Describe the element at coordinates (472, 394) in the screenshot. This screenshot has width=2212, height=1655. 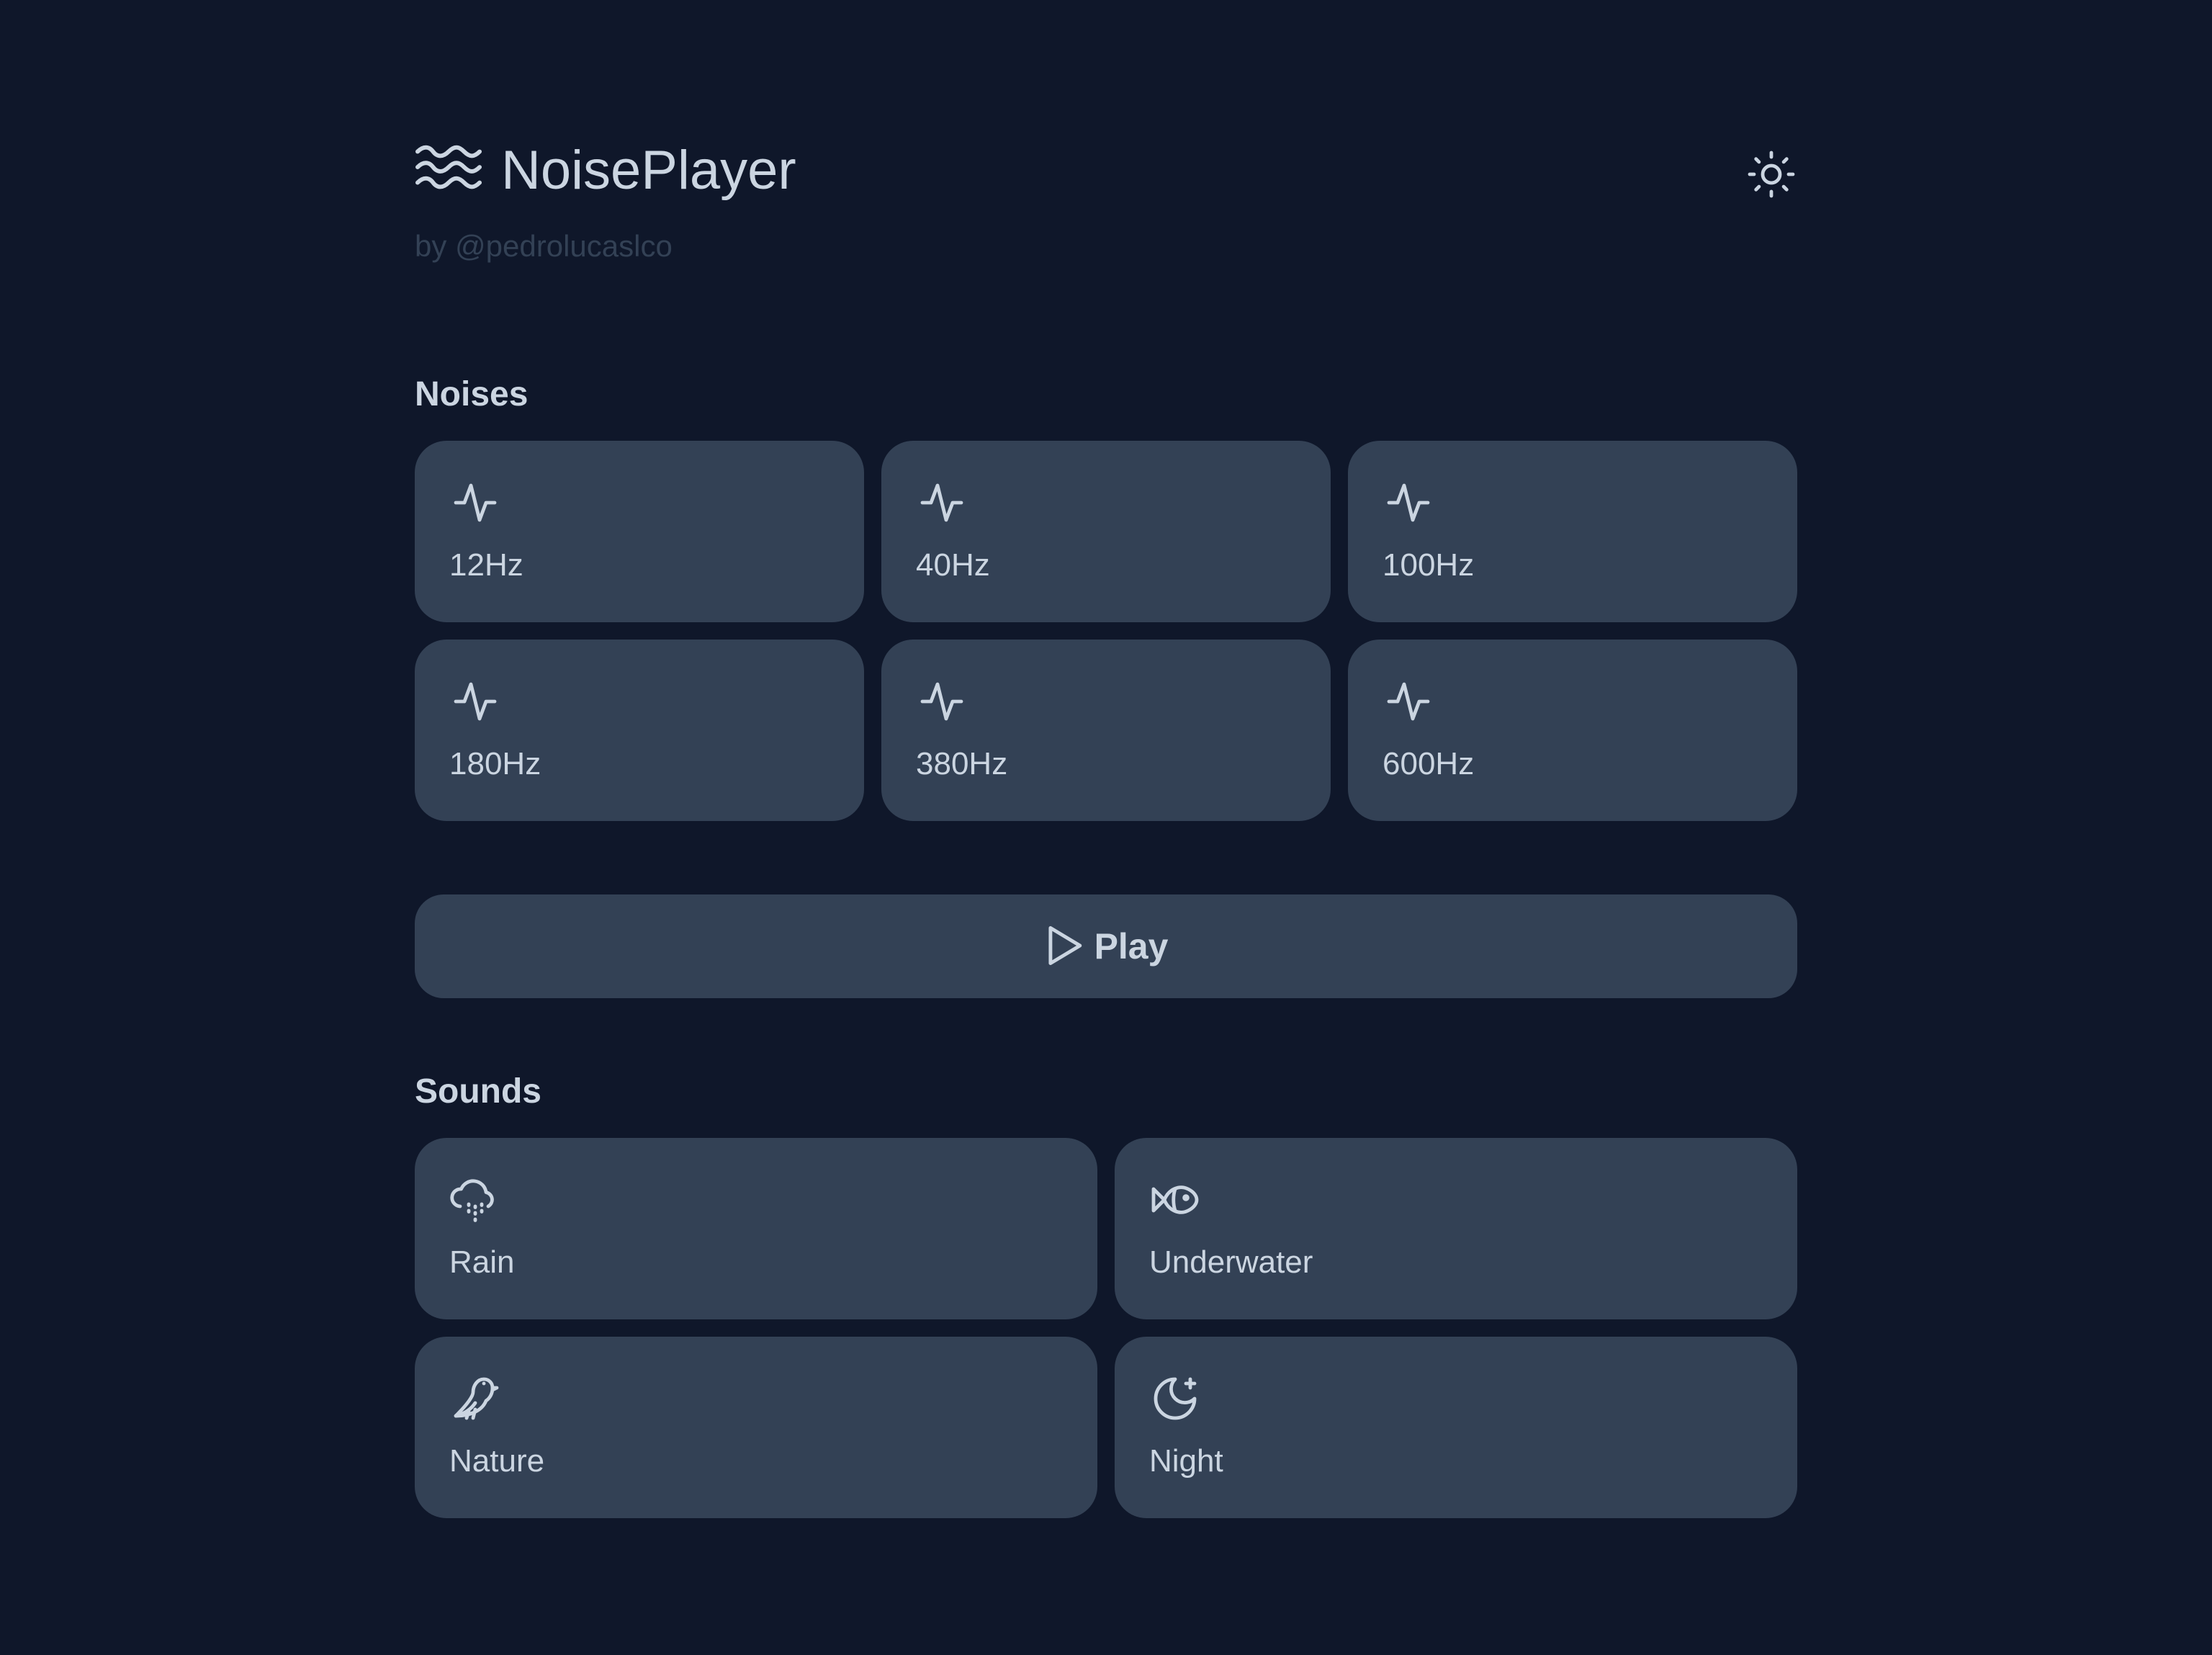
I see `noises-section-title: Noises` at that location.